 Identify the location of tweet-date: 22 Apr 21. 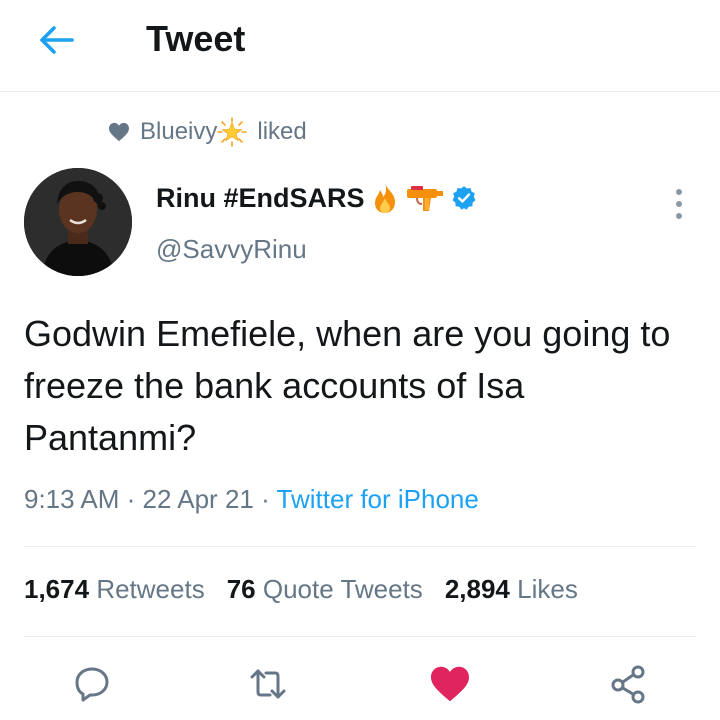
(198, 499).